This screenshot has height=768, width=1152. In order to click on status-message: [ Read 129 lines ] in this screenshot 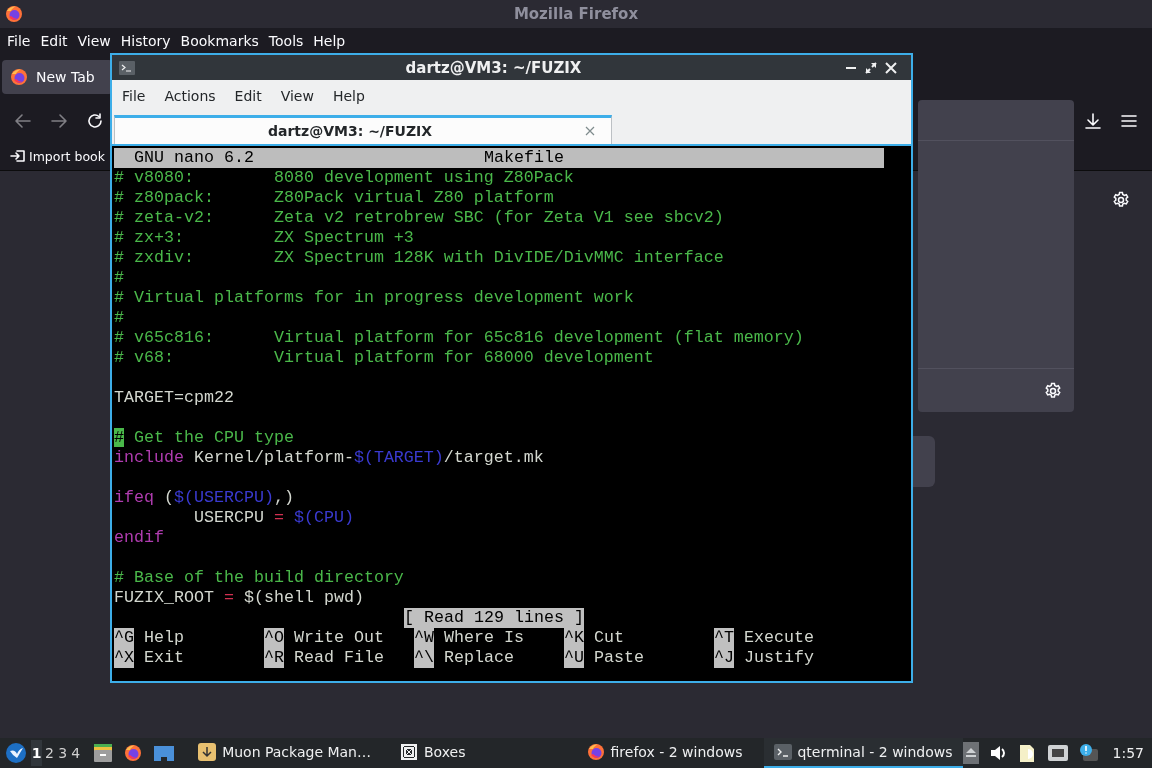, I will do `click(494, 618)`.